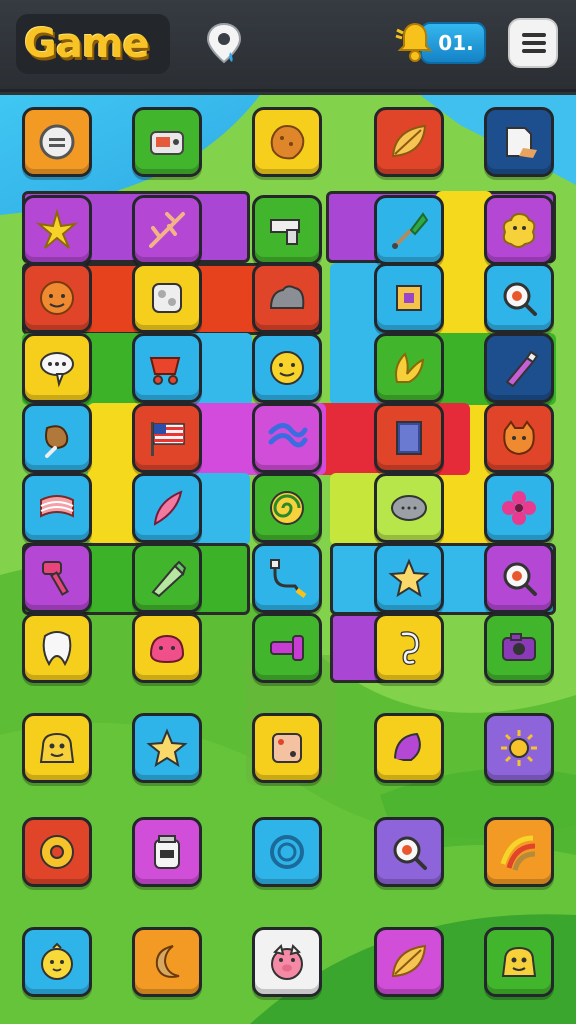 The width and height of the screenshot is (576, 1024). I want to click on banana-icon, so click(409, 368).